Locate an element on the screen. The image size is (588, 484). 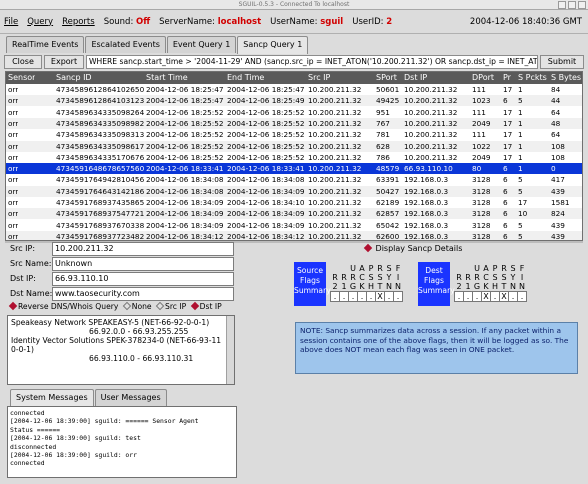
col-s-bytes: S Bytes is located at coordinates (566, 78).